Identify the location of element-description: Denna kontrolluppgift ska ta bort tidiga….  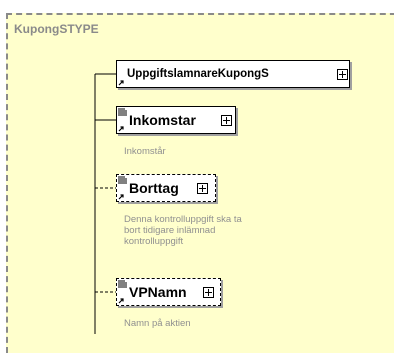
(183, 230).